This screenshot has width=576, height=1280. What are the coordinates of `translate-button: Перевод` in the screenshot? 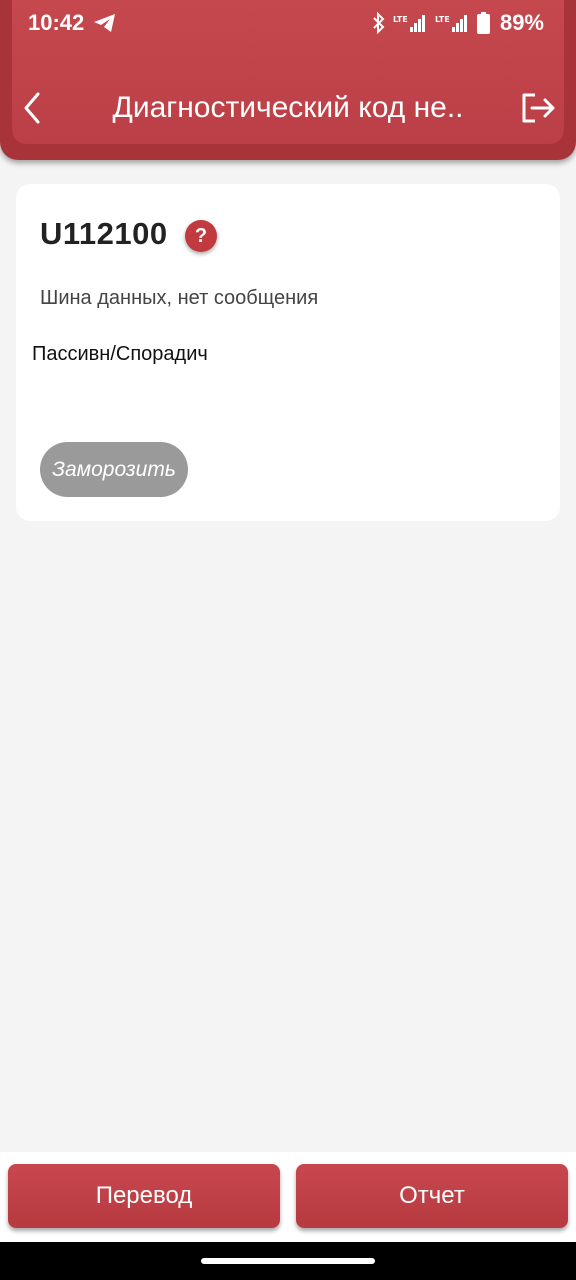 It's located at (144, 1196).